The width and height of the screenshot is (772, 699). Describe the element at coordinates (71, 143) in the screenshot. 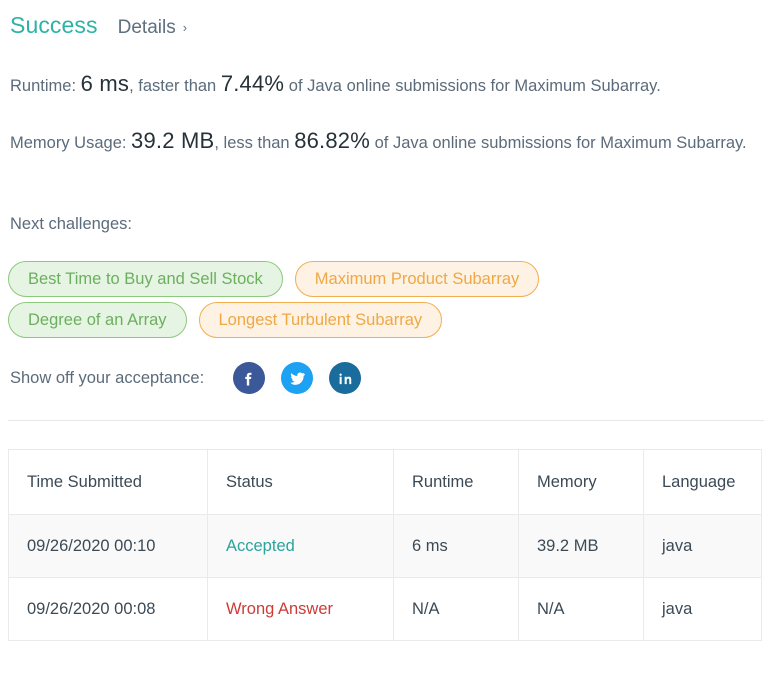

I see `memory-label: Memory Usage:` at that location.